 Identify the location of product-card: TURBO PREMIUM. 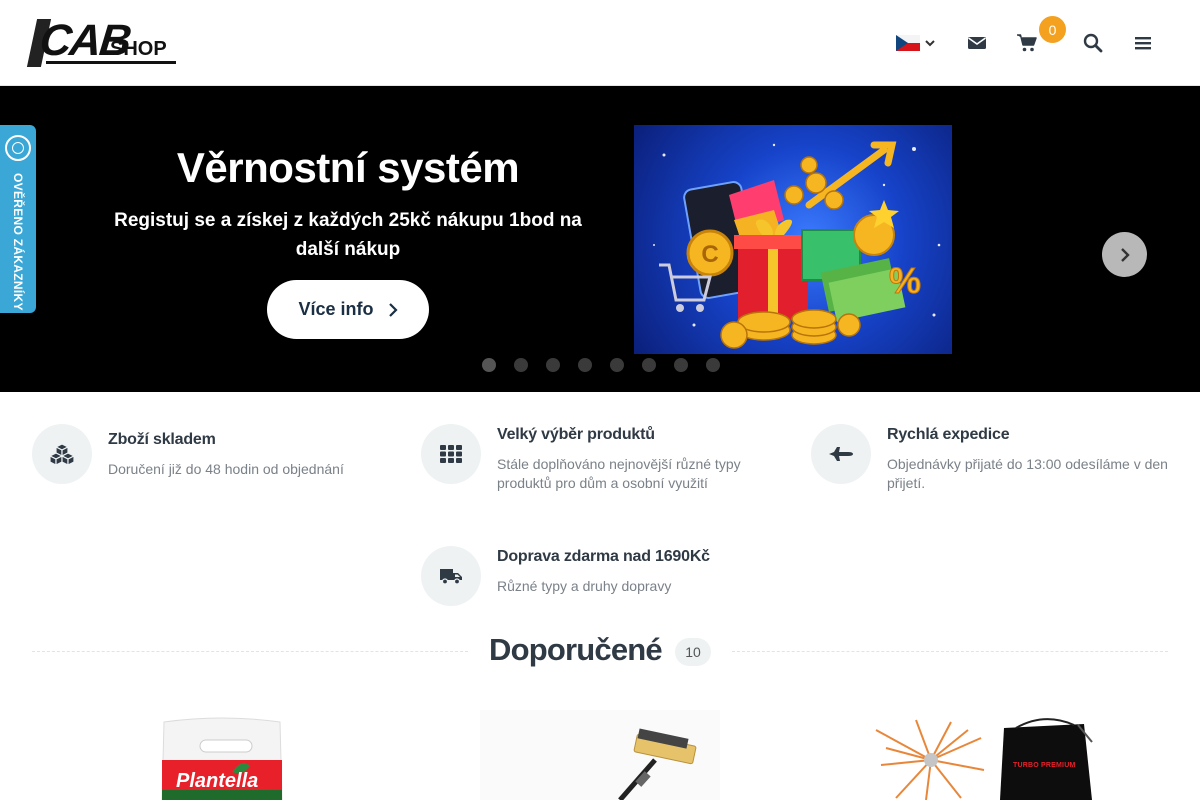
(976, 755).